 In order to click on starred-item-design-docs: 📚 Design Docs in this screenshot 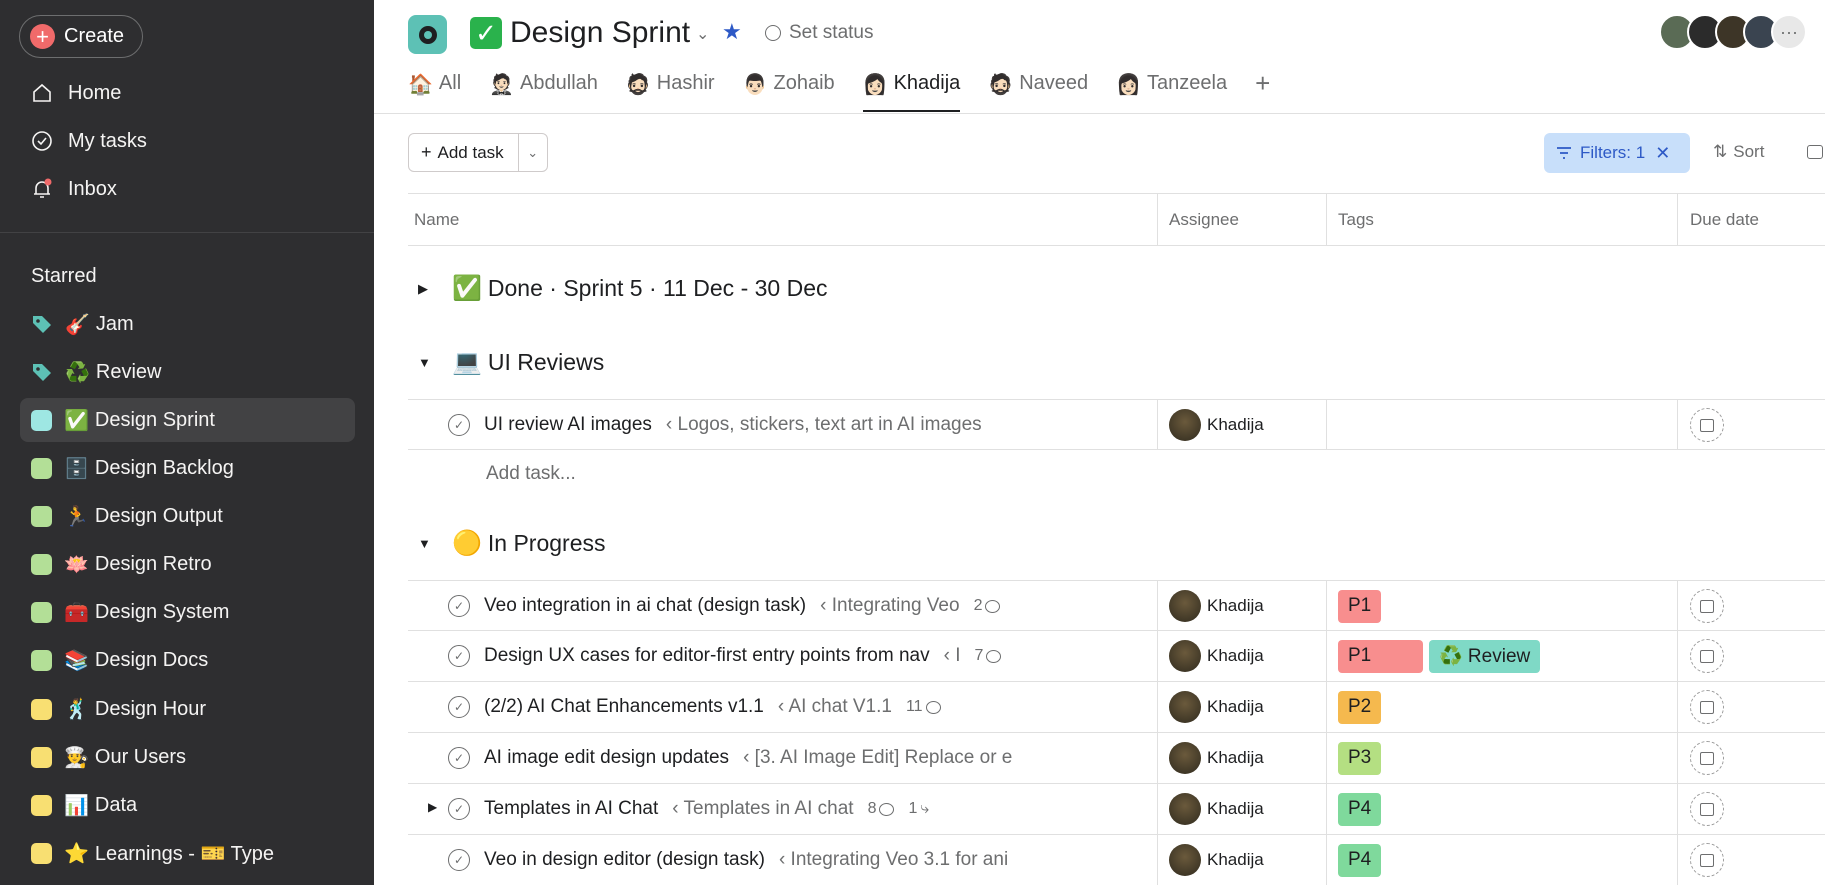, I will do `click(187, 660)`.